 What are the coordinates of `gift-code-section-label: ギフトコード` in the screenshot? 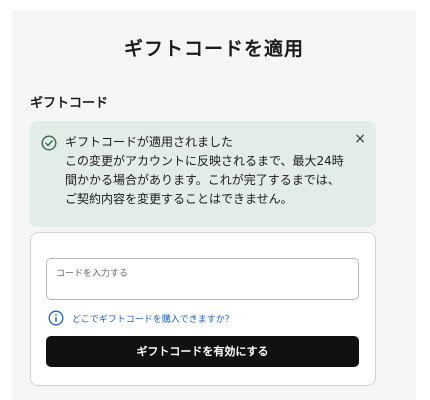 It's located at (69, 103).